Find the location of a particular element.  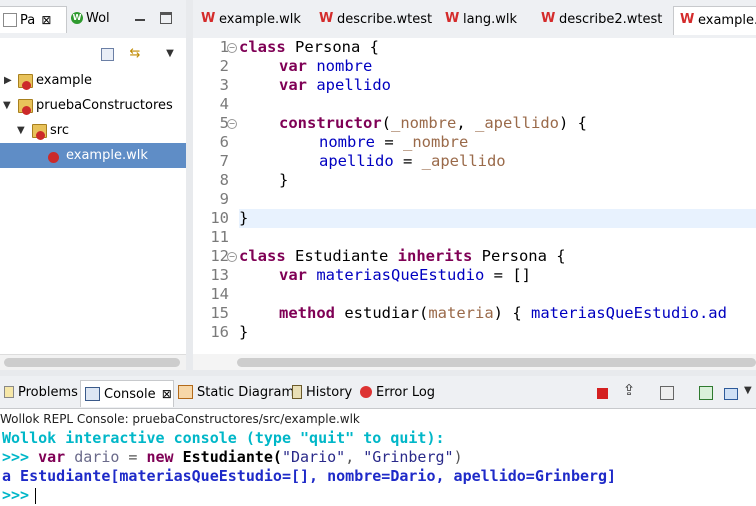

editor-tab-lang-wlk: Wlang.wlk is located at coordinates (478, 20).